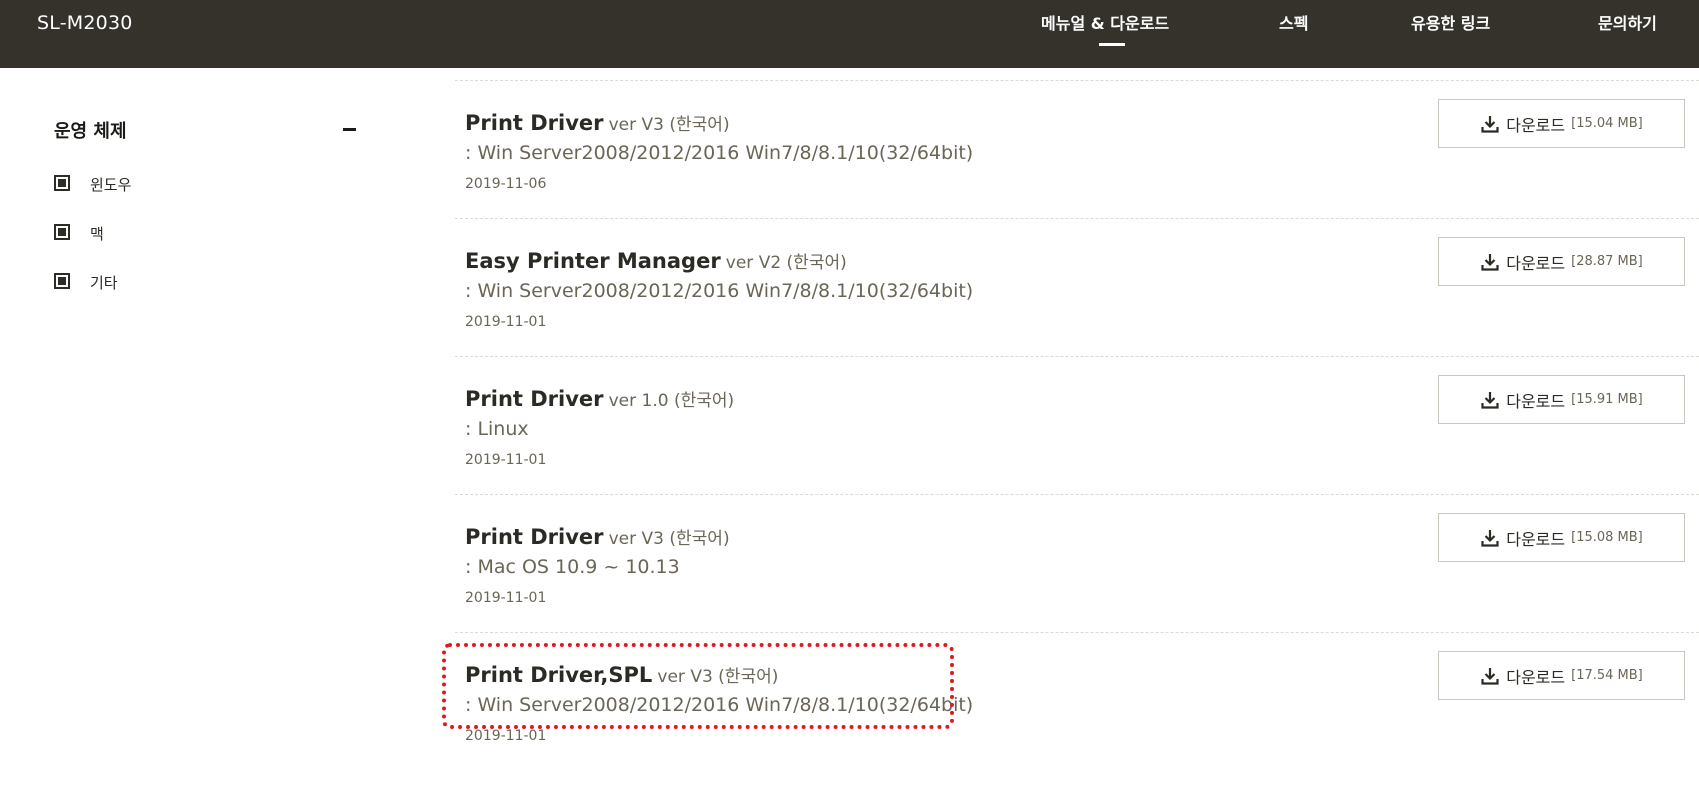 The height and width of the screenshot is (800, 1699). I want to click on item-version: ver V2 (한국어), so click(786, 263).